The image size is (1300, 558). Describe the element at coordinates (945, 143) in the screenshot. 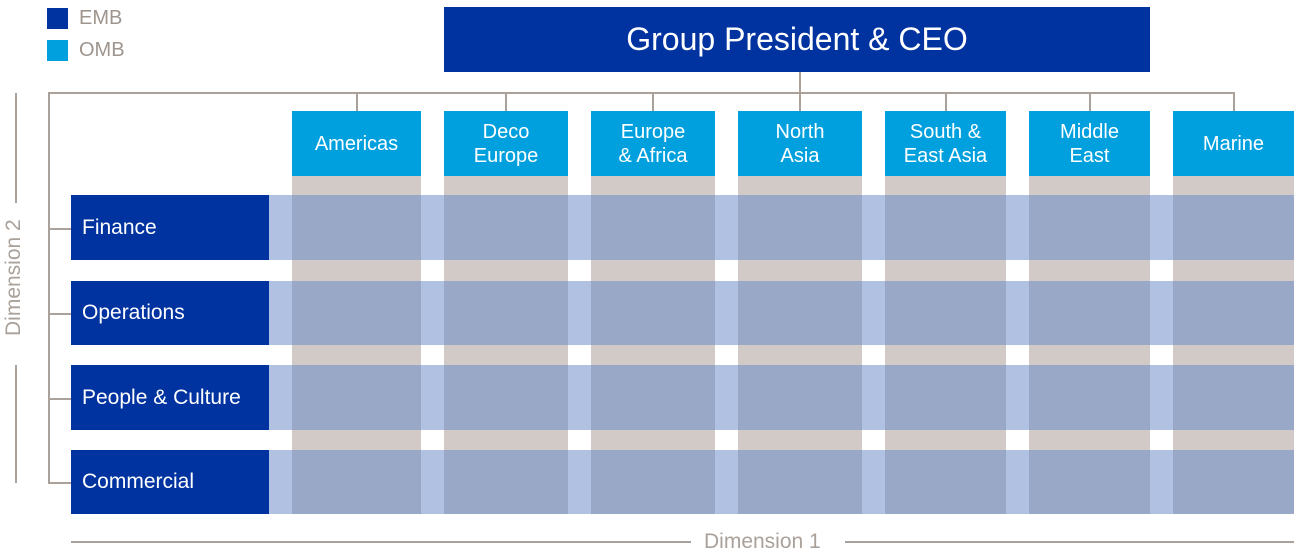

I see `column-header: South & East Asia` at that location.